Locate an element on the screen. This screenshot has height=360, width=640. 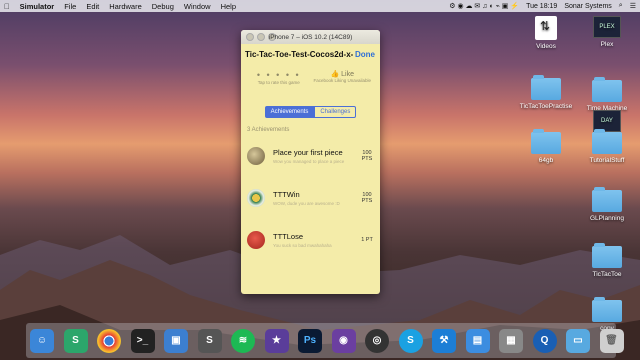
drive-icon is located at coordinates (546, 28).